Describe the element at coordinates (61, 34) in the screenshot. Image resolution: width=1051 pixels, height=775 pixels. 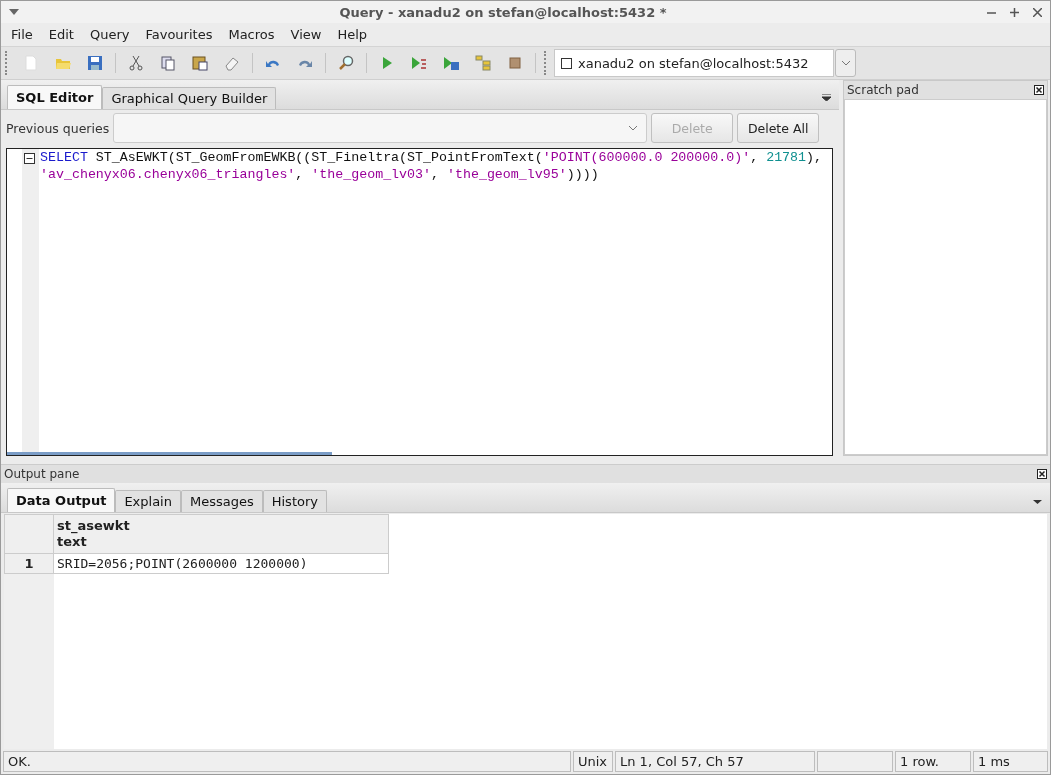
I see `menu-item: Edit` at that location.